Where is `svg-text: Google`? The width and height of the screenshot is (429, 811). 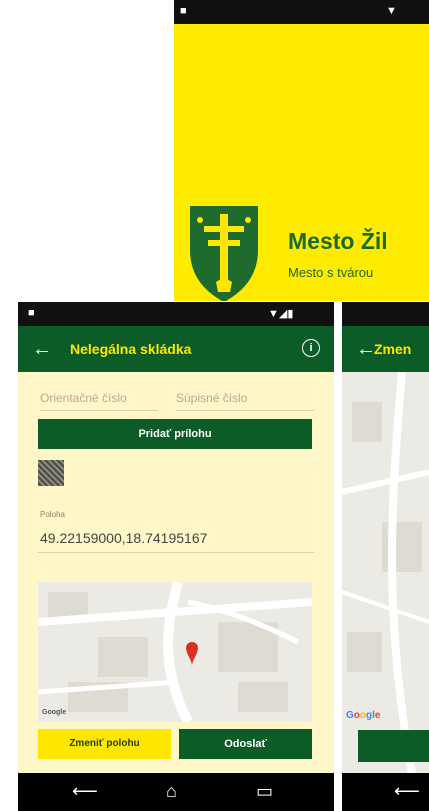 svg-text: Google is located at coordinates (54, 712).